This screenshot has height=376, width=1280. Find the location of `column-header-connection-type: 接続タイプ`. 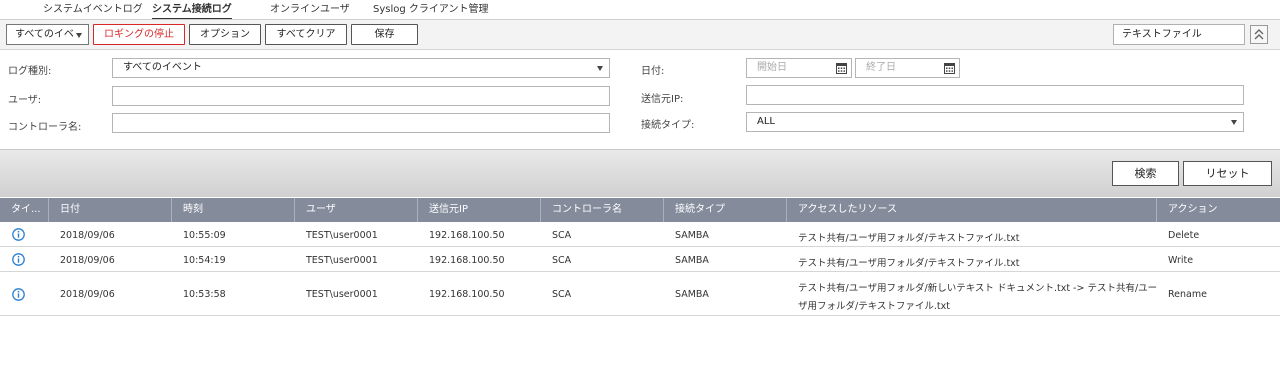

column-header-connection-type: 接続タイプ is located at coordinates (725, 210).